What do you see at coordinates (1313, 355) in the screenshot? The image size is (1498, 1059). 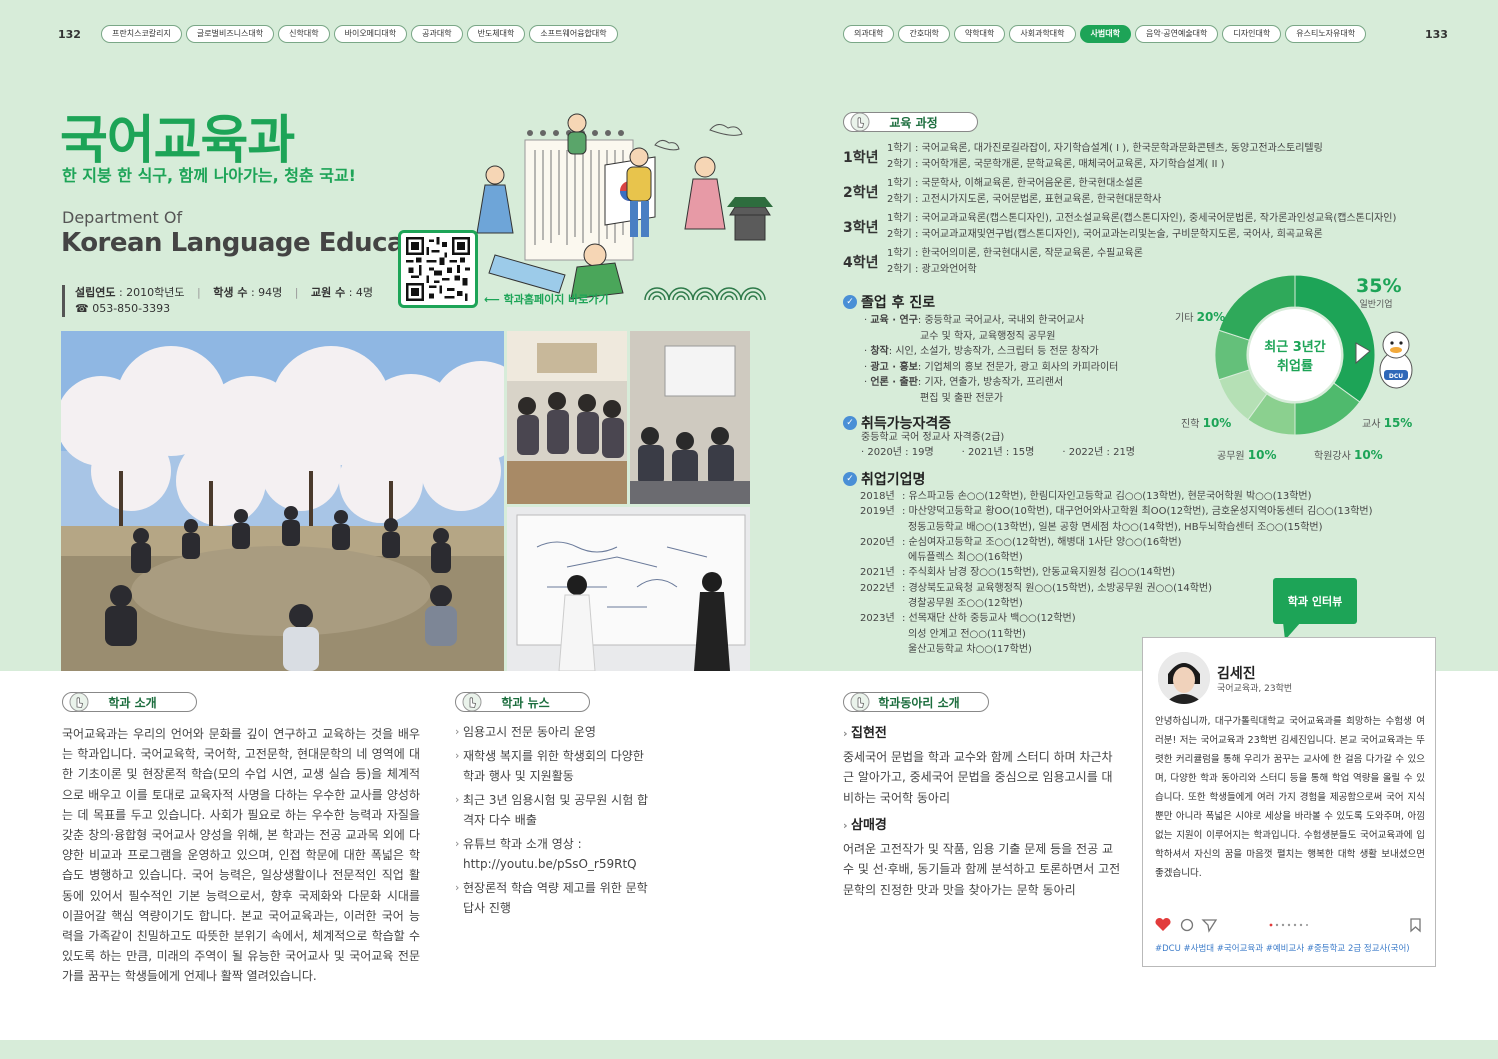 I see `employment-donut: 최근 3년간취업률 DCU` at bounding box center [1313, 355].